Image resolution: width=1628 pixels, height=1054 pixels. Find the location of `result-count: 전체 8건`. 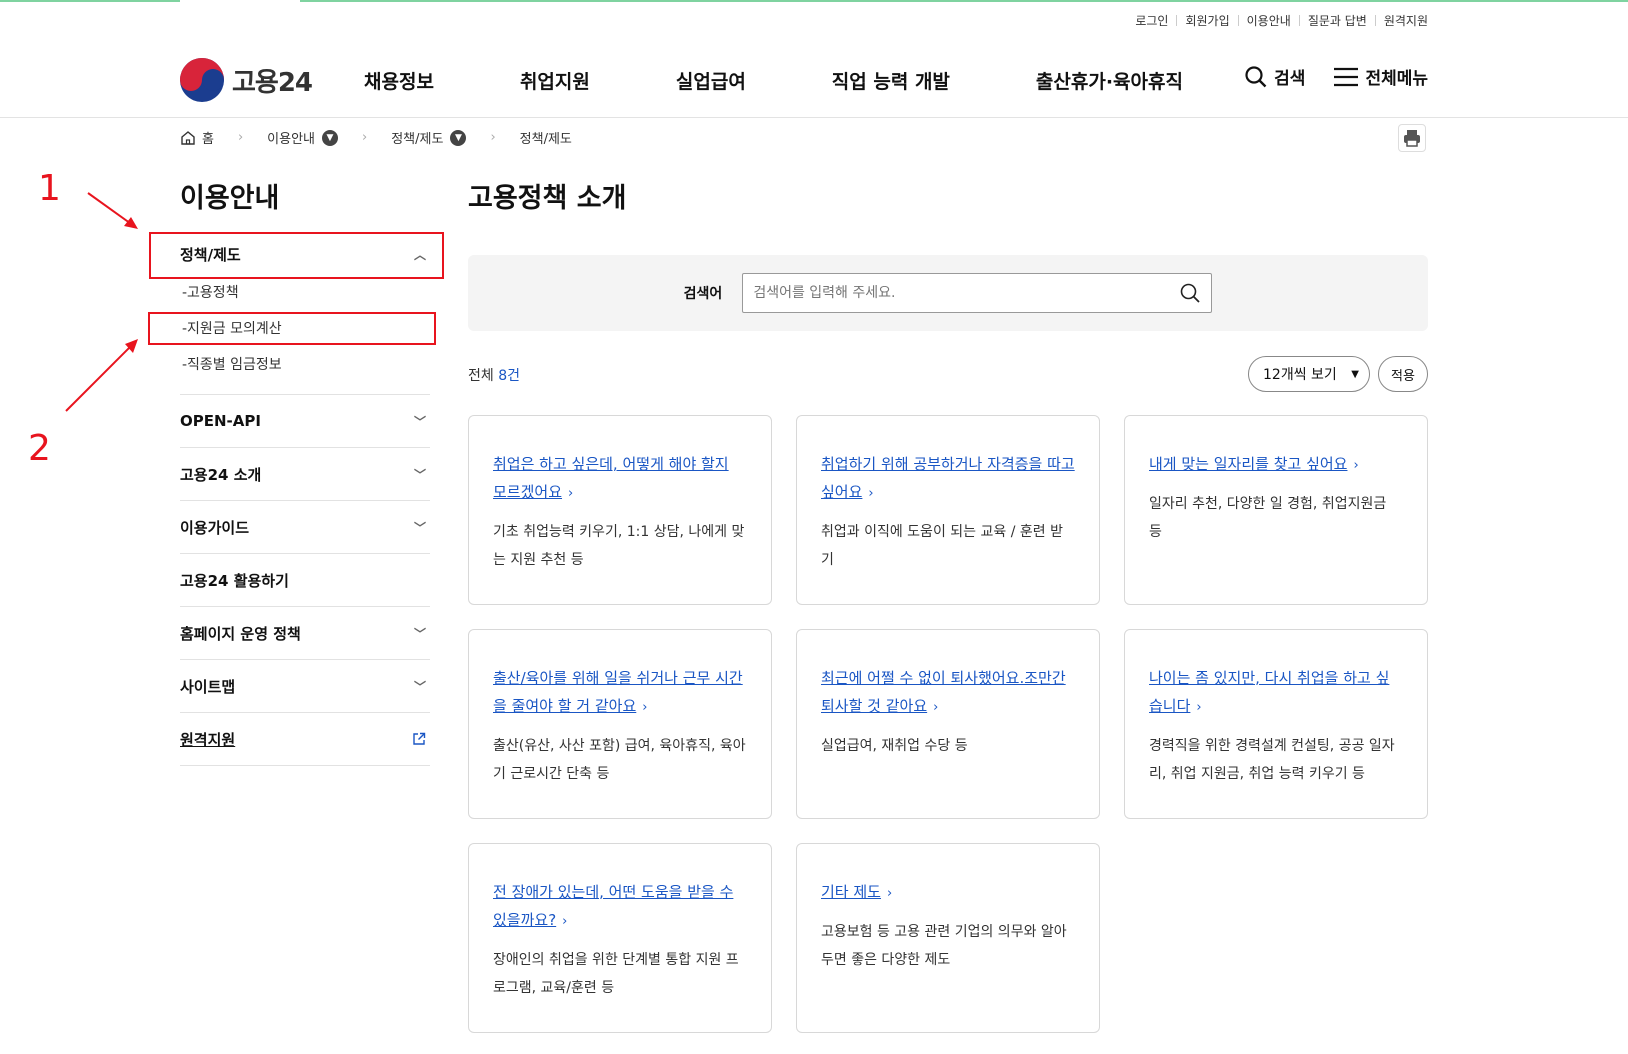

result-count: 전체 8건 is located at coordinates (494, 376).